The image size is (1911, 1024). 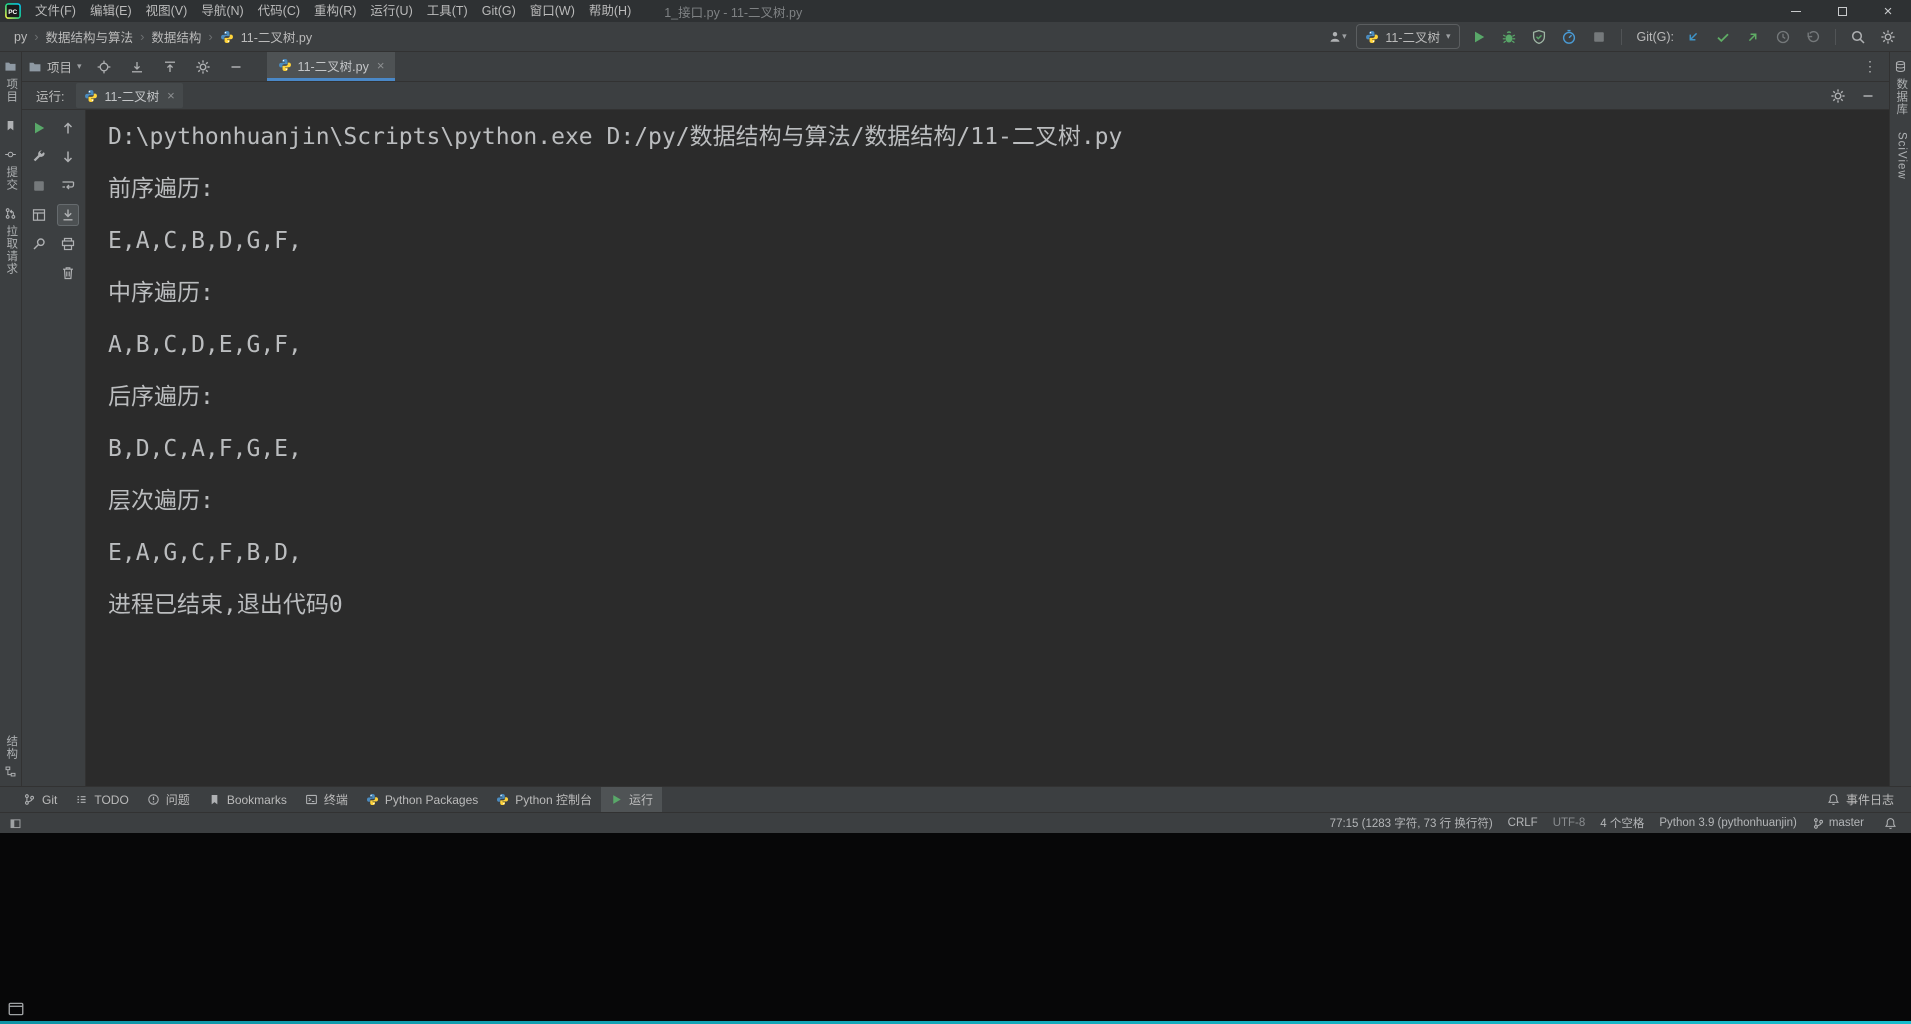 I want to click on print-button, so click(x=68, y=244).